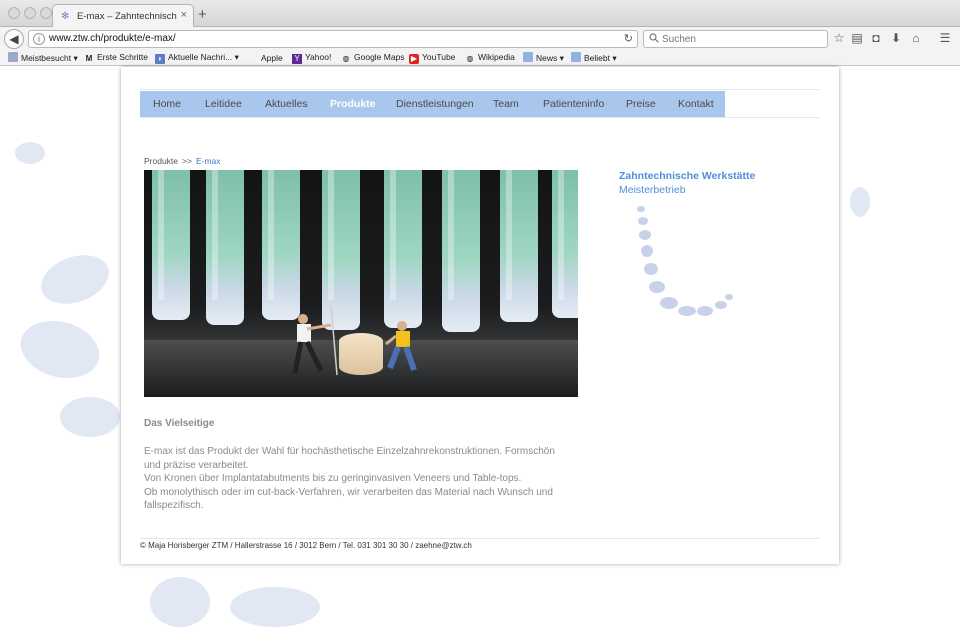  I want to click on bookmark-wikipedia: ◍ Wikipedia, so click(490, 58).